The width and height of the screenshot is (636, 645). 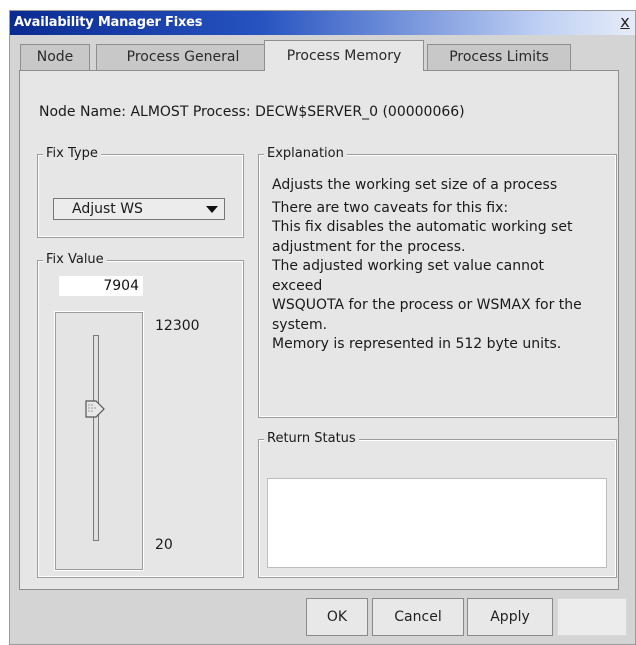 I want to click on fix-type-label: Fix Type, so click(x=72, y=153).